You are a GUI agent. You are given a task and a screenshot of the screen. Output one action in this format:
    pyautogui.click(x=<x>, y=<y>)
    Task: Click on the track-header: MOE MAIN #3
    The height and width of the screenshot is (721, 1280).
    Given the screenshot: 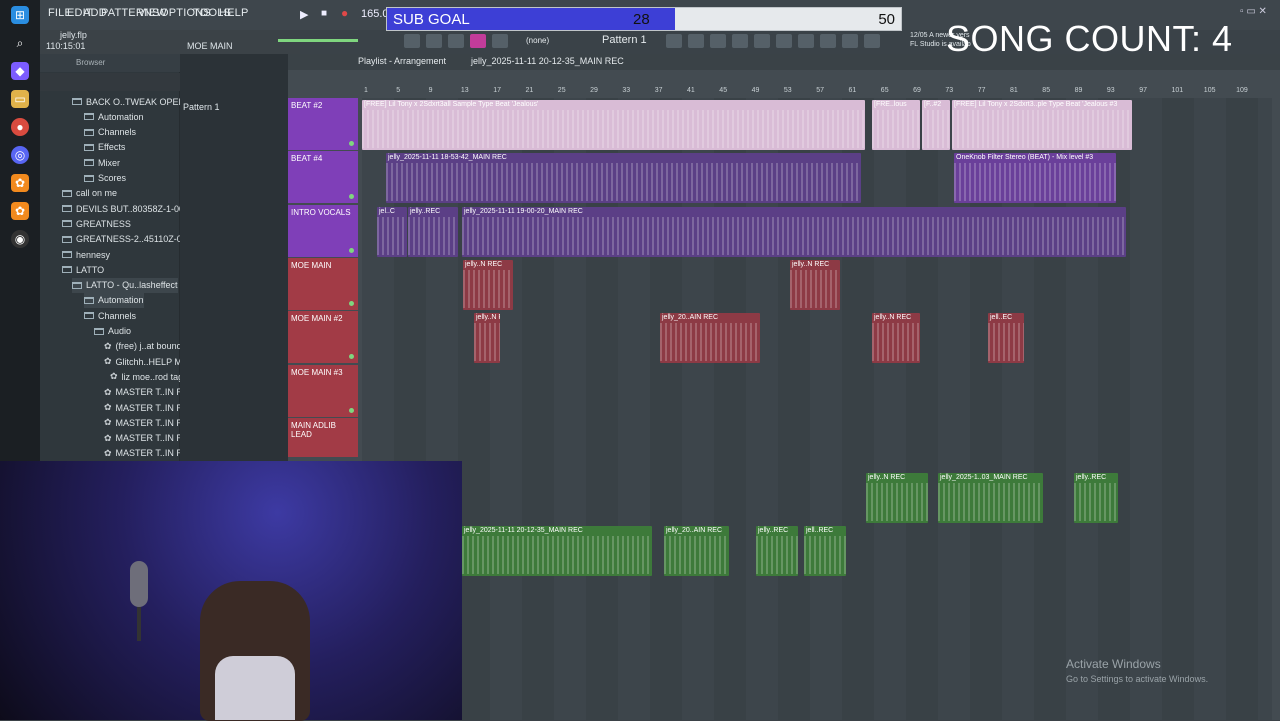 What is the action you would take?
    pyautogui.click(x=323, y=390)
    